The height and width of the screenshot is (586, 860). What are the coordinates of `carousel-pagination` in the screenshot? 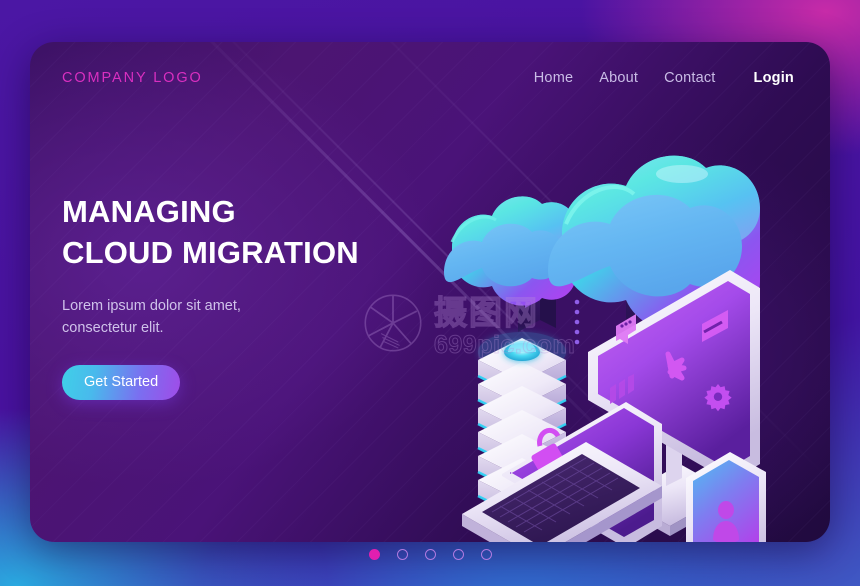 It's located at (430, 554).